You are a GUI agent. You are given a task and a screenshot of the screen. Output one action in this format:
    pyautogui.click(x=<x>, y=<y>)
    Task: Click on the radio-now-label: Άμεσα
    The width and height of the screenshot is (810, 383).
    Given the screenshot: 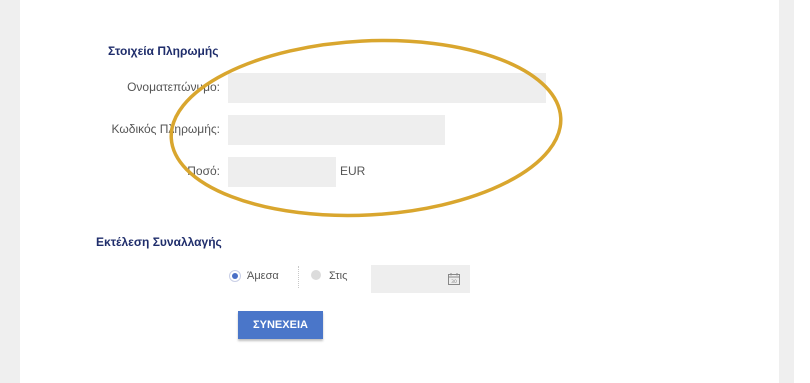 What is the action you would take?
    pyautogui.click(x=263, y=276)
    